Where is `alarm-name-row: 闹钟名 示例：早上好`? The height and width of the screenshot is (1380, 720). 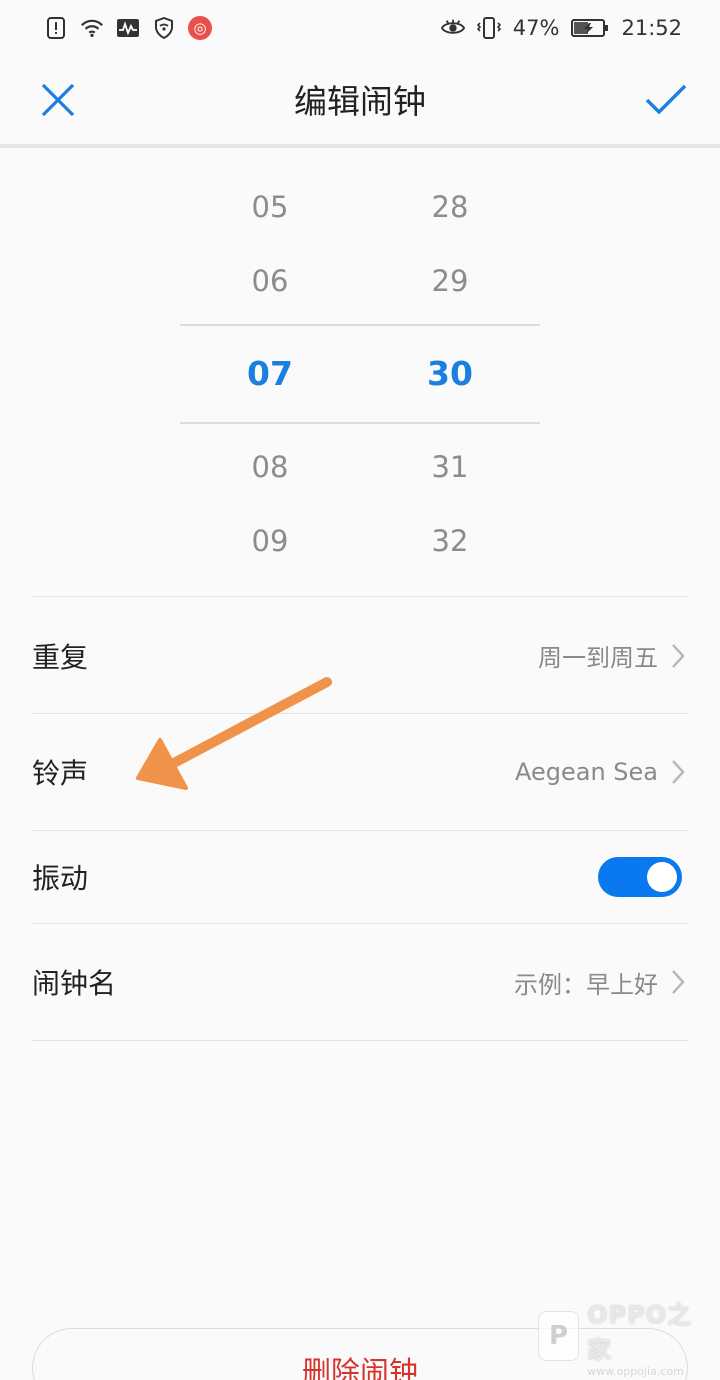 alarm-name-row: 闹钟名 示例：早上好 is located at coordinates (360, 982).